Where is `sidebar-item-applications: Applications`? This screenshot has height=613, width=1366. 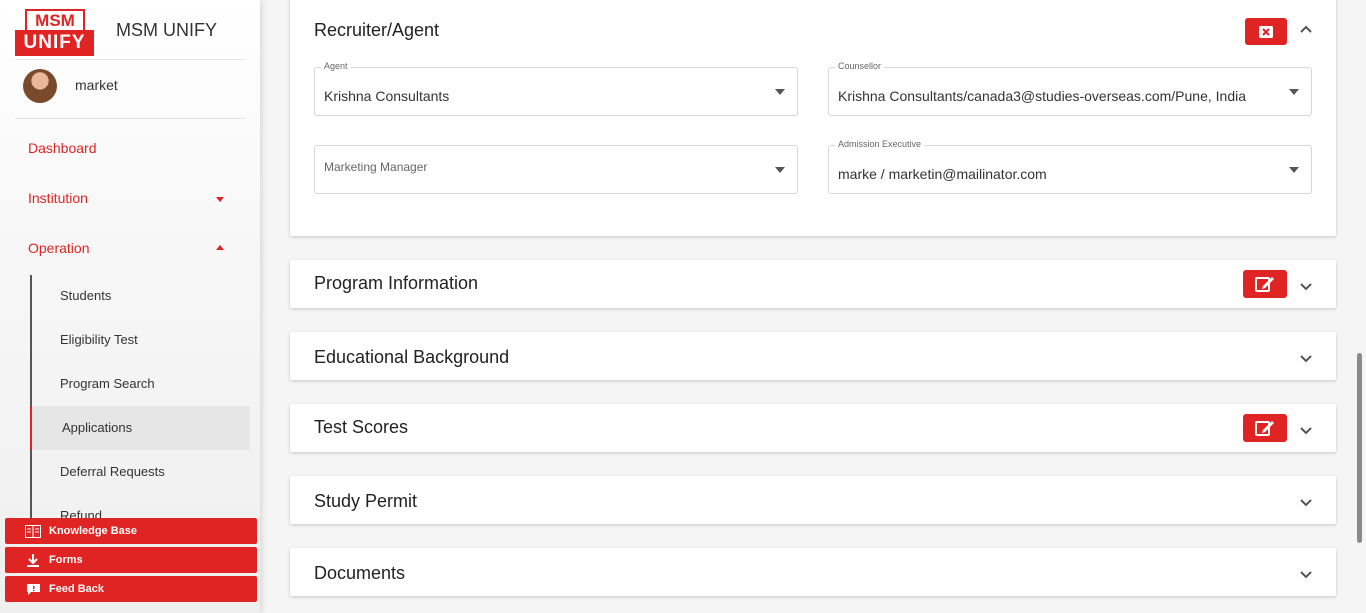
sidebar-item-applications: Applications is located at coordinates (97, 427).